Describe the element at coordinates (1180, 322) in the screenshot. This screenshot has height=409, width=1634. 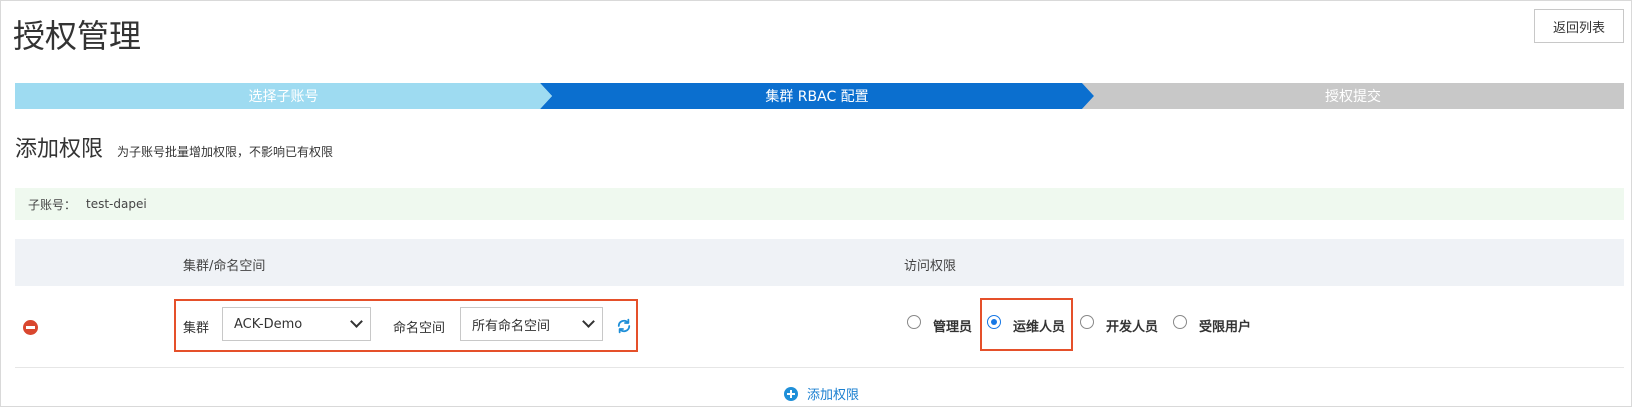
I see `radio-restricted` at that location.